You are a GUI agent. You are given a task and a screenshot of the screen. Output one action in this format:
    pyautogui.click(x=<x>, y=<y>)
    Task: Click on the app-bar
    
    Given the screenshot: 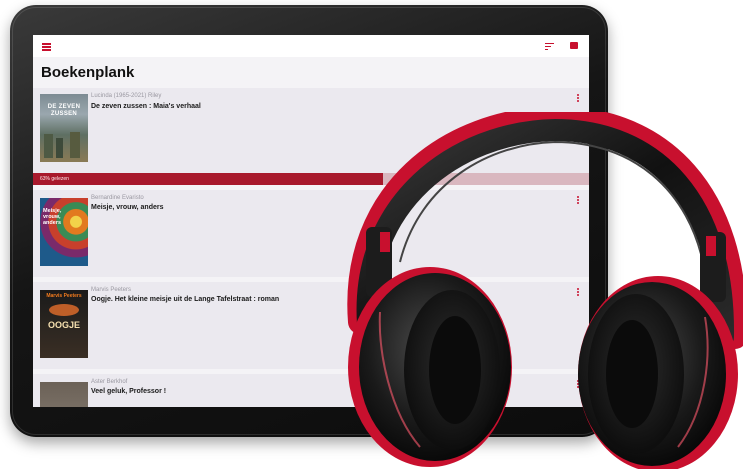 What is the action you would take?
    pyautogui.click(x=311, y=46)
    